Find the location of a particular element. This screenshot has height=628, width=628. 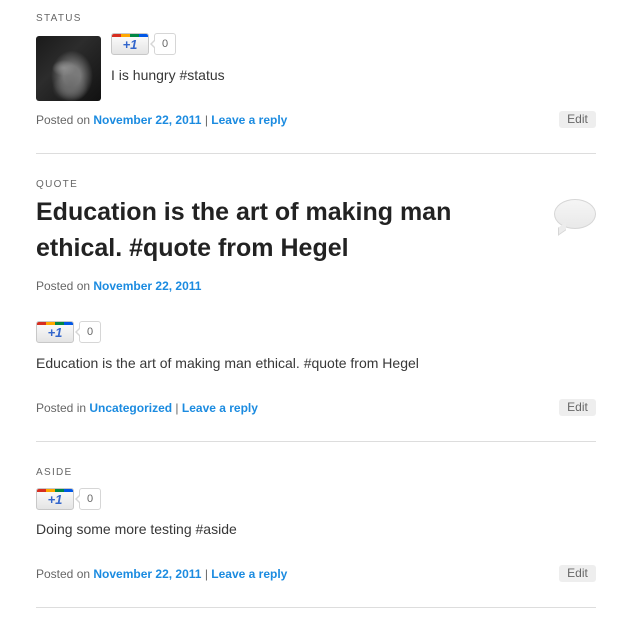

aside-text: Doing some more testing #aside is located at coordinates (136, 529).